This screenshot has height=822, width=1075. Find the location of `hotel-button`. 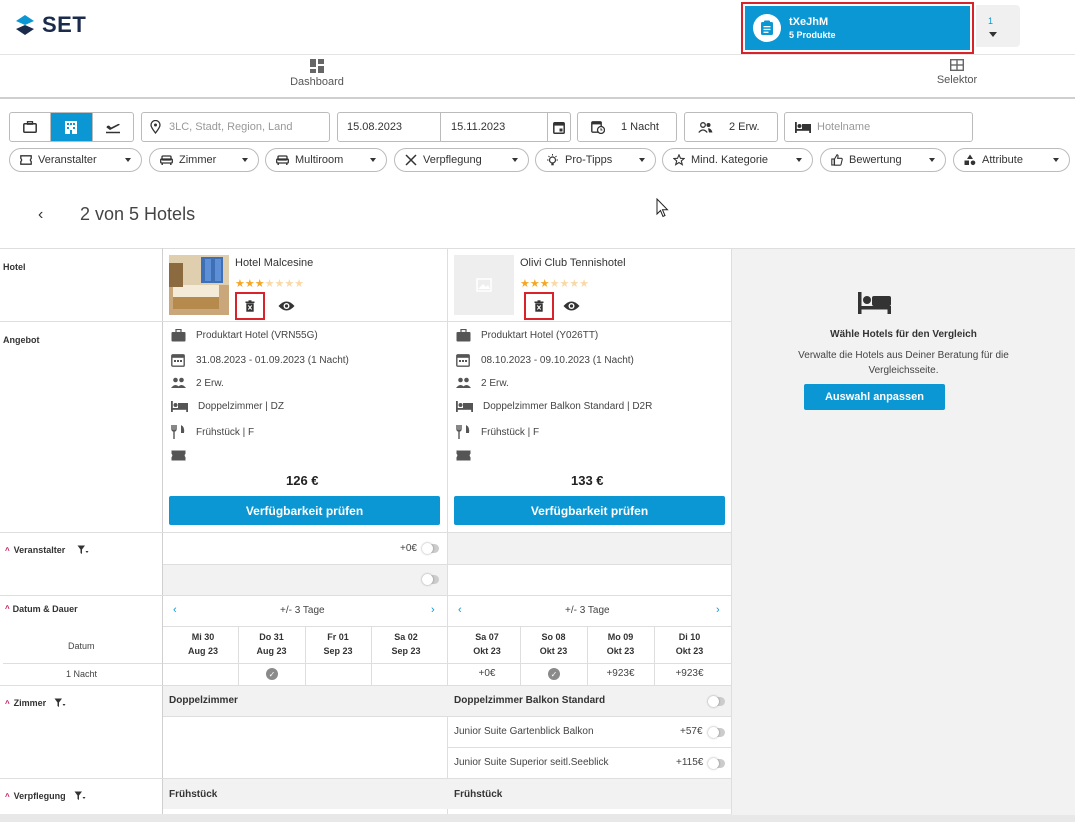

hotel-button is located at coordinates (72, 127).